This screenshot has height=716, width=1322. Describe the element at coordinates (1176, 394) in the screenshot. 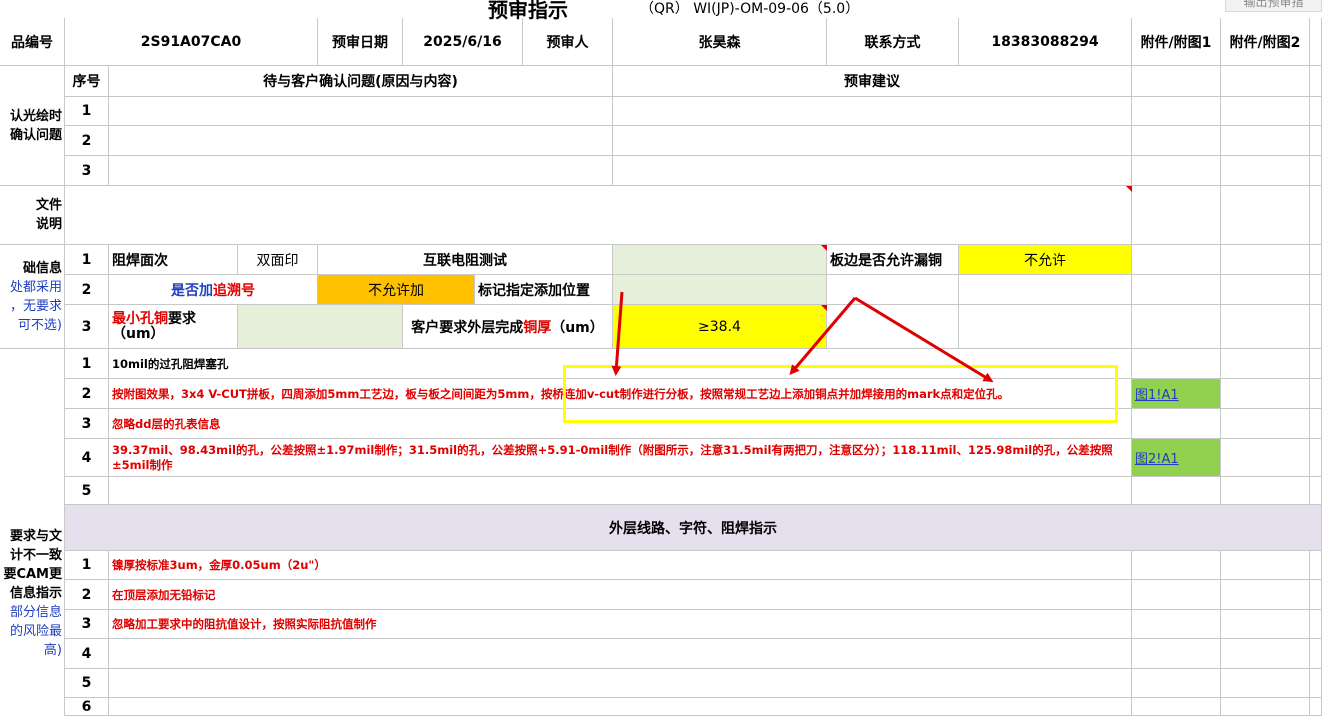

I see `attachment-link: 图1!A1` at that location.